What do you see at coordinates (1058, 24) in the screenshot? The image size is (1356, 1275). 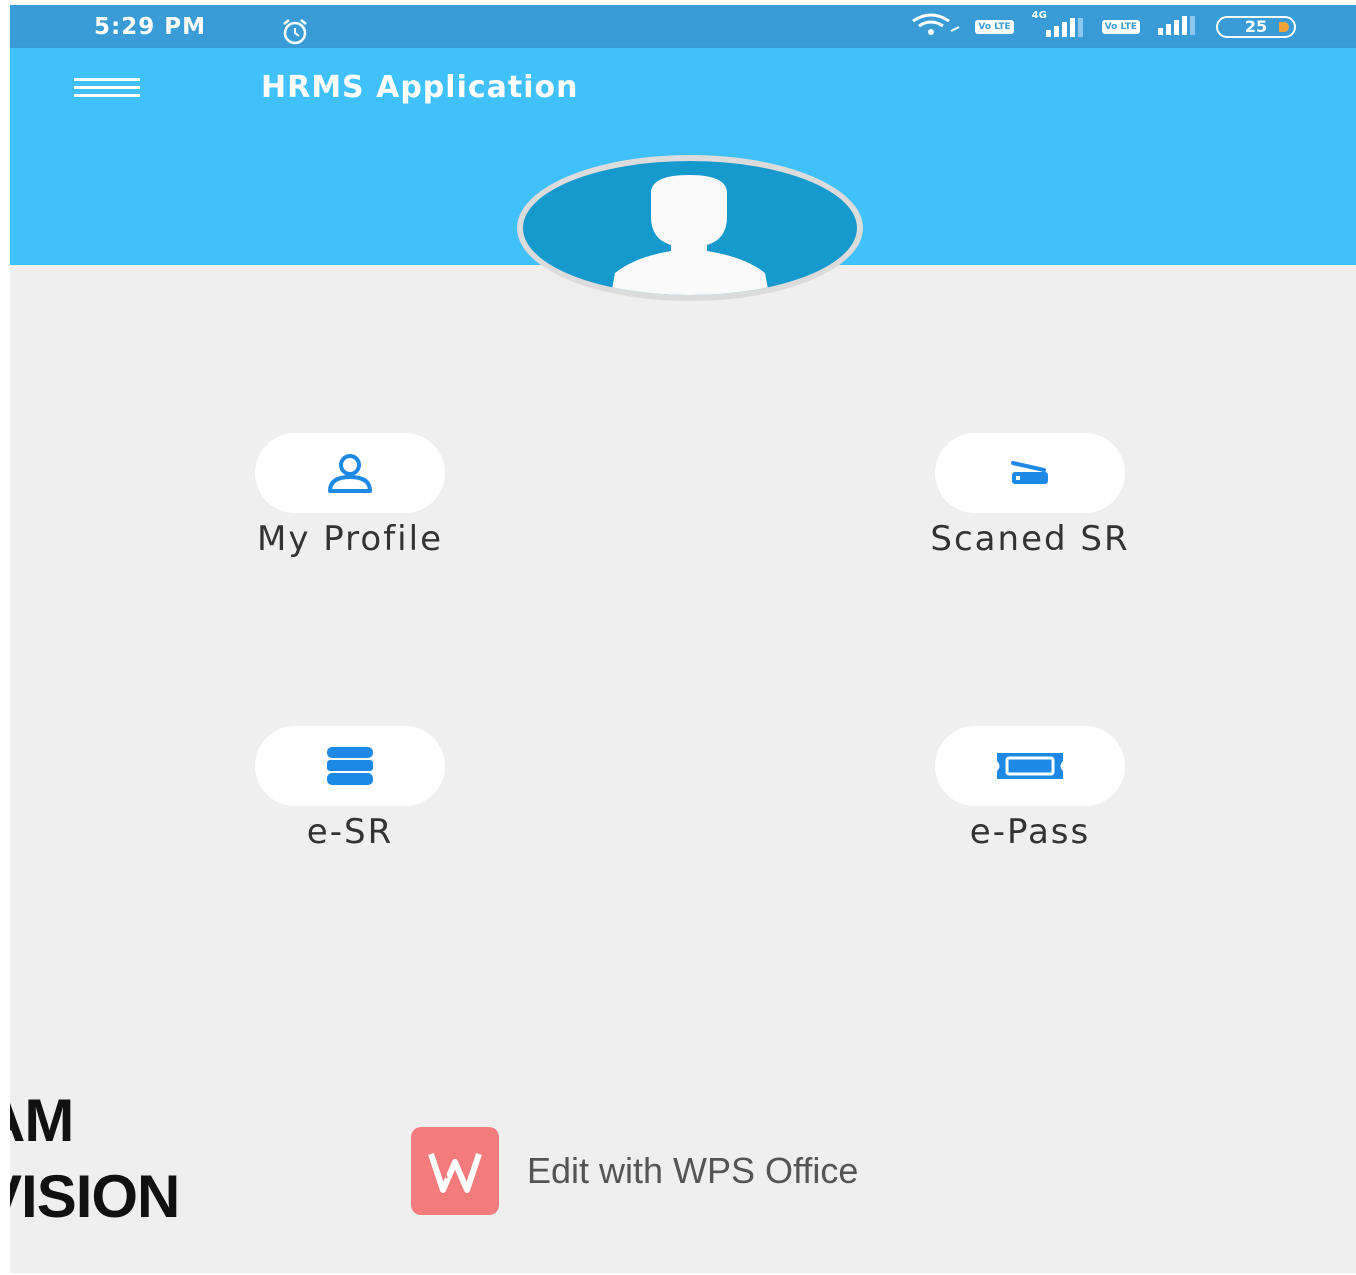 I see `signal-icon: 4G` at bounding box center [1058, 24].